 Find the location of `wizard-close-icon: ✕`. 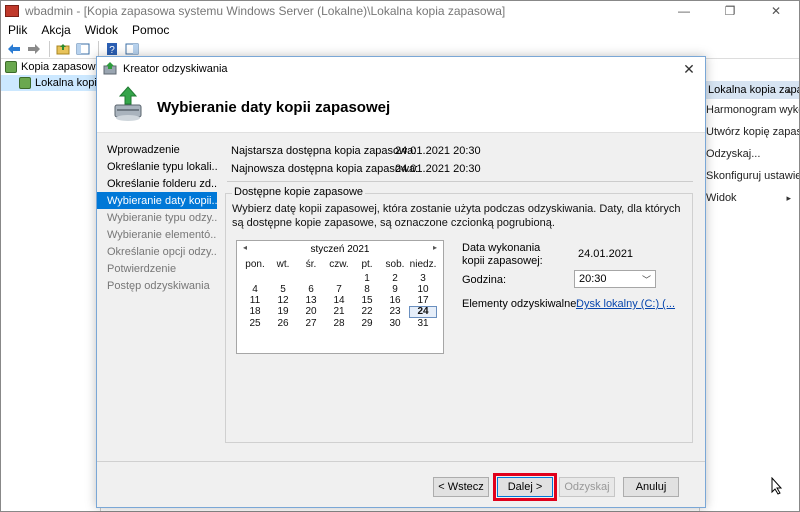

wizard-close-icon: ✕ is located at coordinates (689, 69).